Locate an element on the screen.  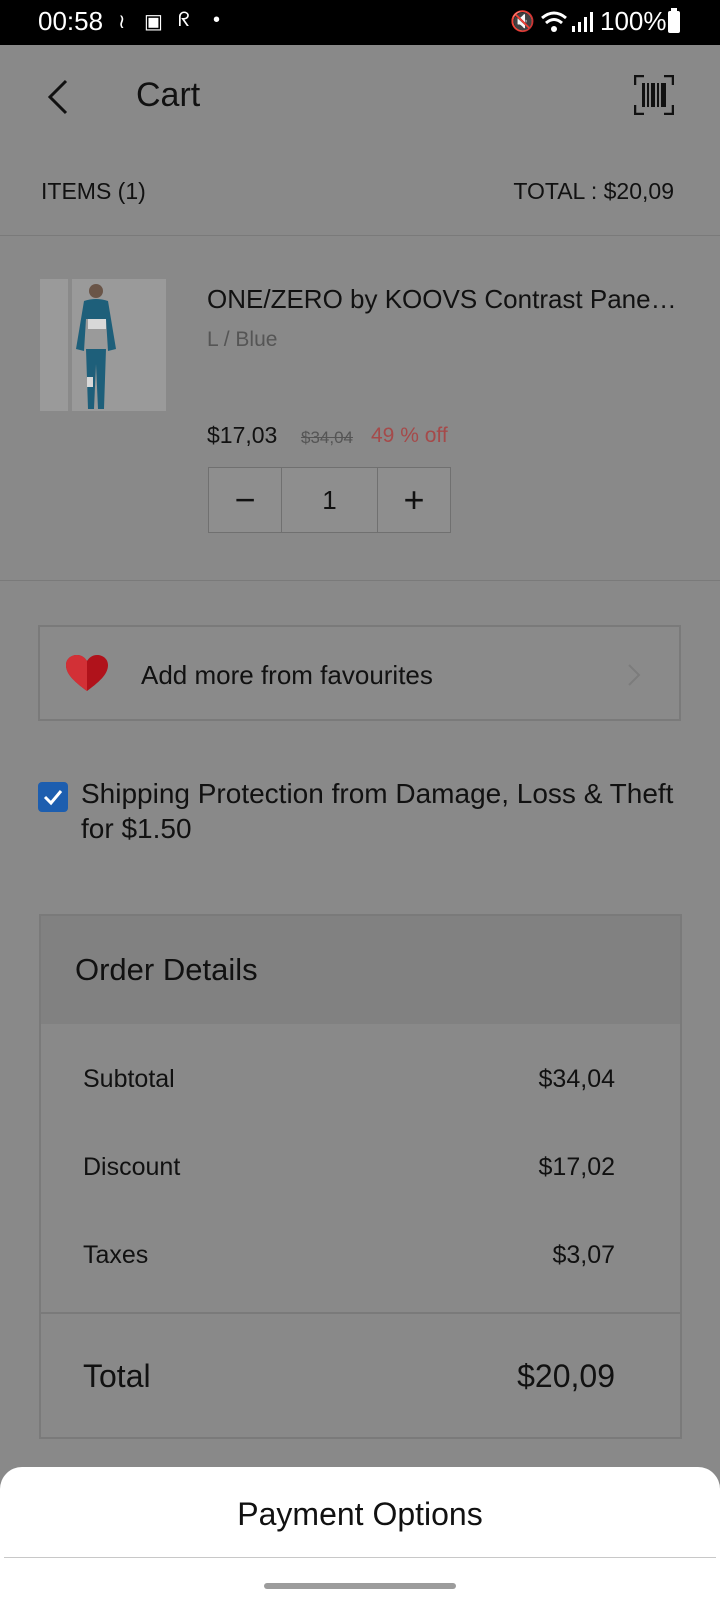
battery-text: 100% is located at coordinates (633, 21).